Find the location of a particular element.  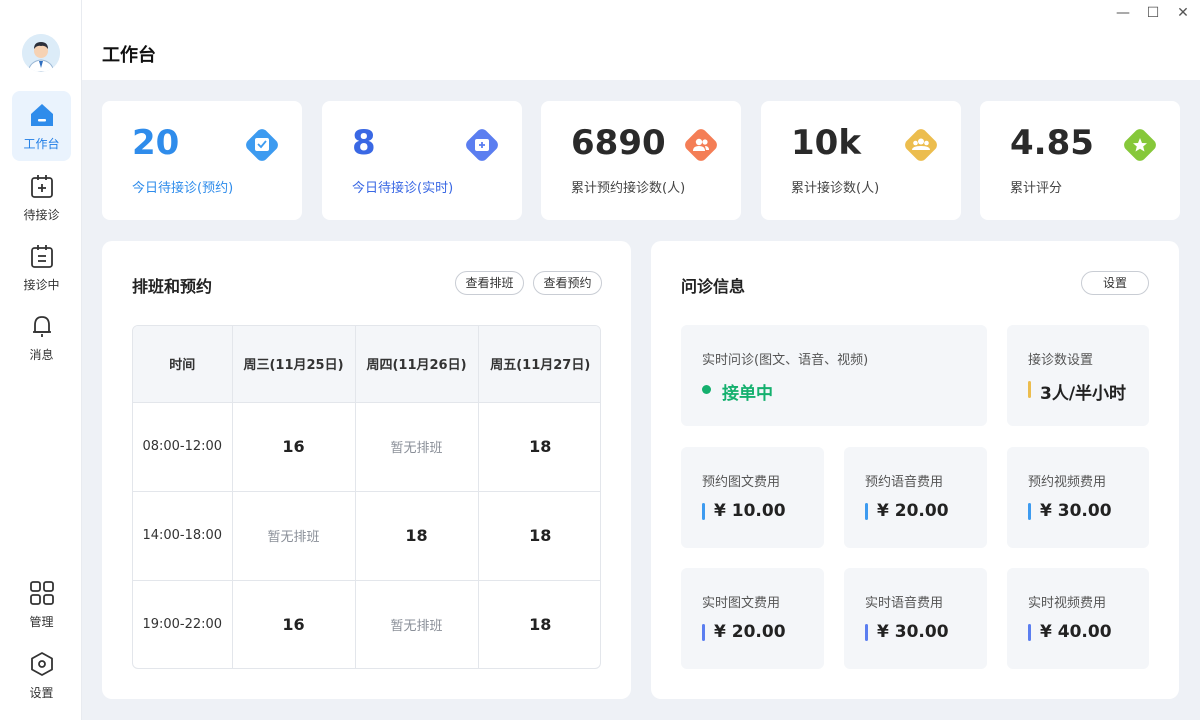

stat-label: 今日待接诊(预约) is located at coordinates (183, 188).